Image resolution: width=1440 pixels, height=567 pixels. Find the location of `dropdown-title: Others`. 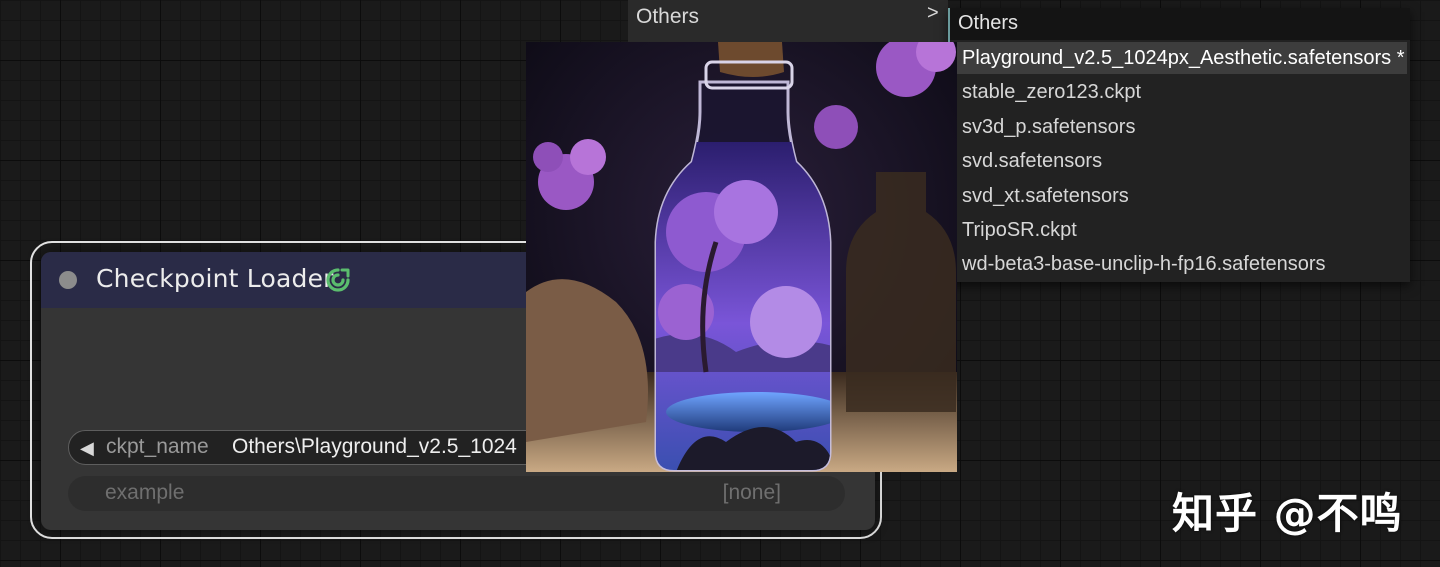

dropdown-title: Others is located at coordinates (988, 23).